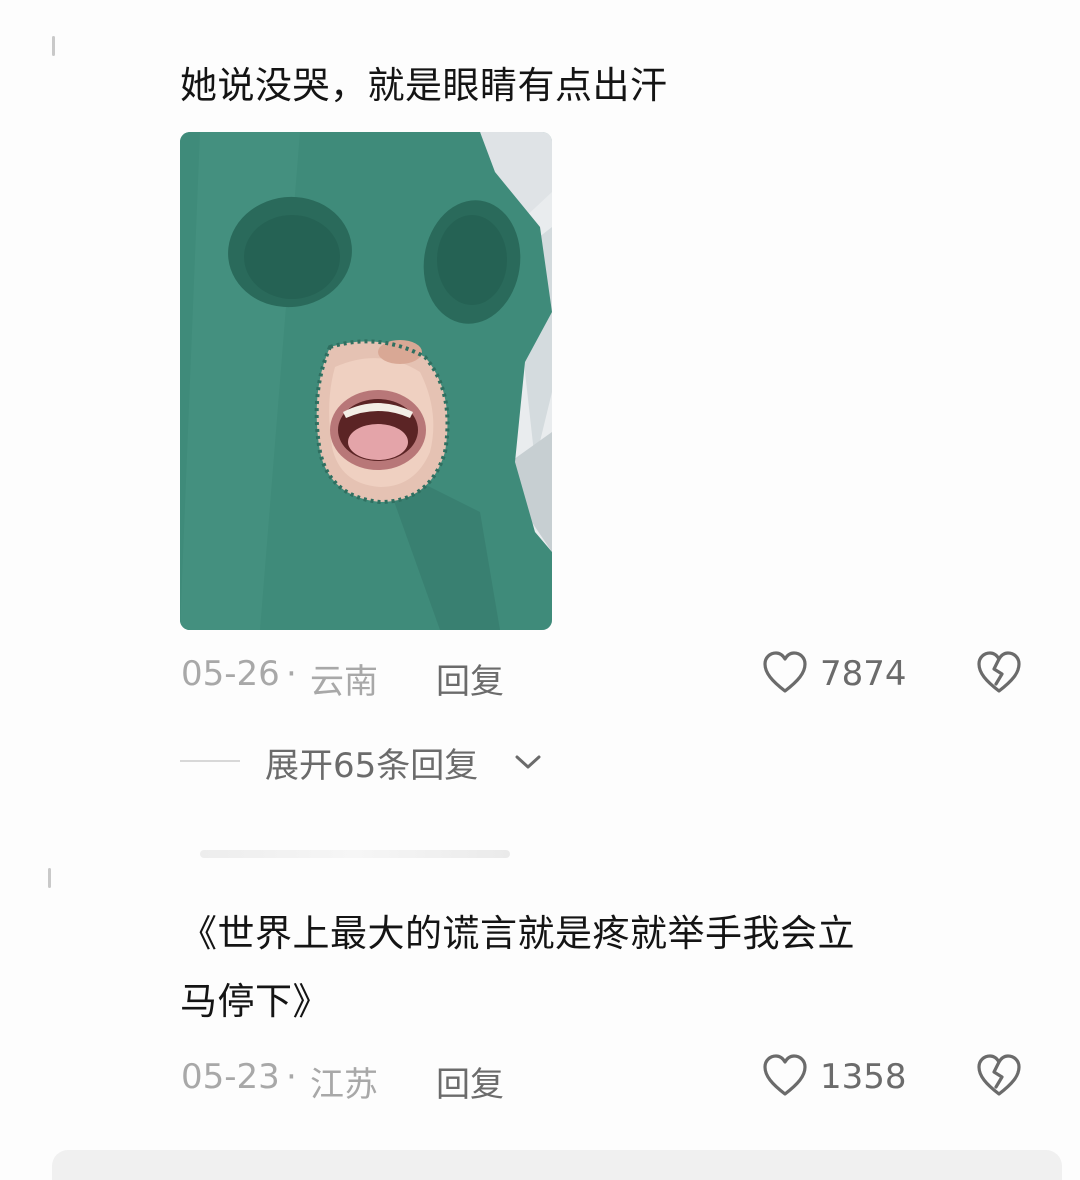 The width and height of the screenshot is (1080, 1180). I want to click on comment-location: 云南, so click(344, 682).